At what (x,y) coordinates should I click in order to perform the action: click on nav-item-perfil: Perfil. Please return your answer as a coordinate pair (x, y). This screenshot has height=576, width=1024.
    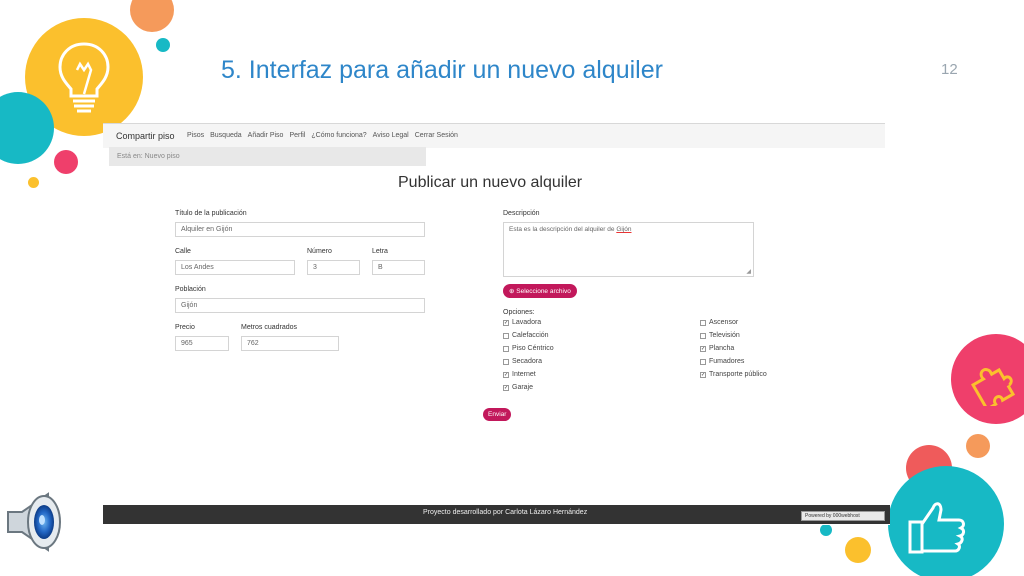
    Looking at the image, I should click on (297, 135).